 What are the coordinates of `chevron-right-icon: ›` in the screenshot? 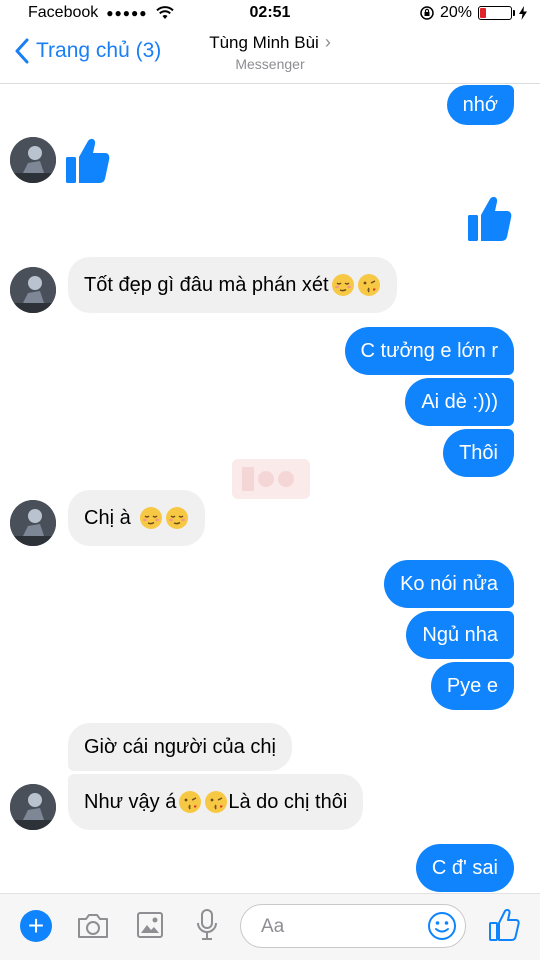 It's located at (327, 42).